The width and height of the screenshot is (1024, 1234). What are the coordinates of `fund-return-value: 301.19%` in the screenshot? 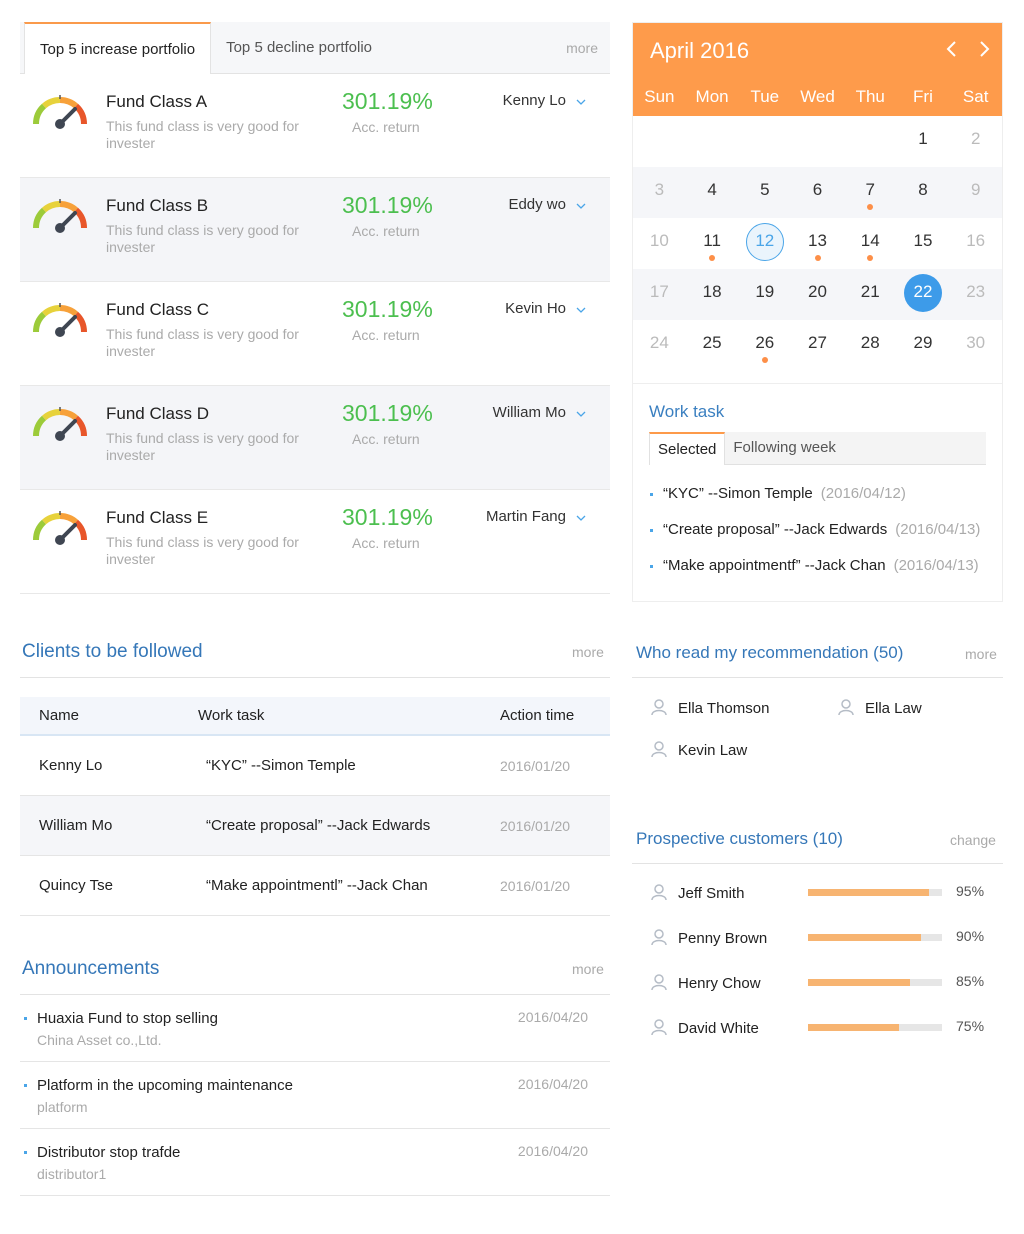 It's located at (387, 517).